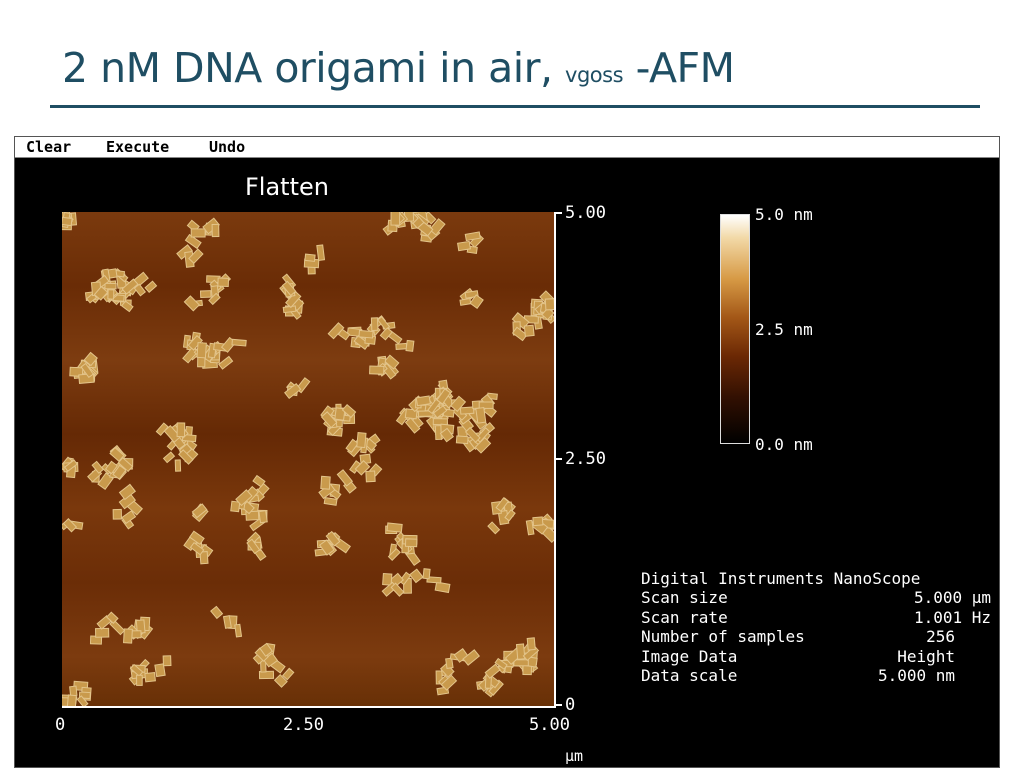  What do you see at coordinates (574, 756) in the screenshot?
I see `x-unit-label: µm` at bounding box center [574, 756].